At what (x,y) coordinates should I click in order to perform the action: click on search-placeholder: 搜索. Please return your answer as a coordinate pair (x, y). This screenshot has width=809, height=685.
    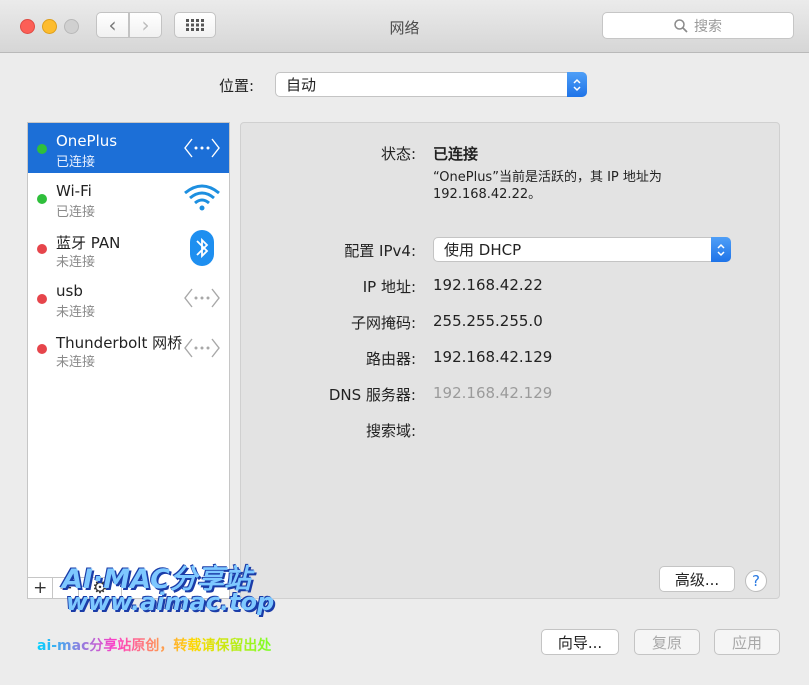
    Looking at the image, I should click on (708, 26).